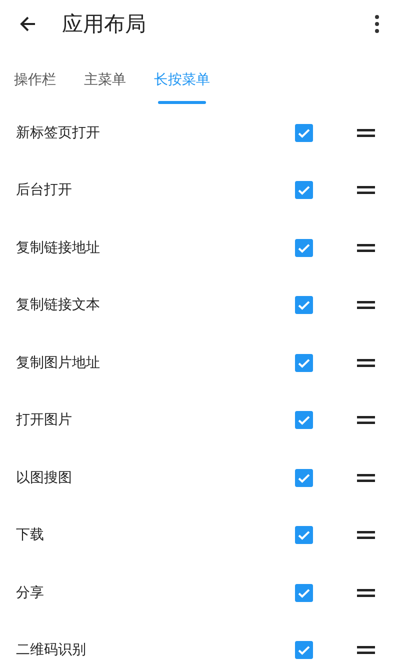 The image size is (400, 667). Describe the element at coordinates (30, 535) in the screenshot. I see `menu-item-label: 下载` at that location.